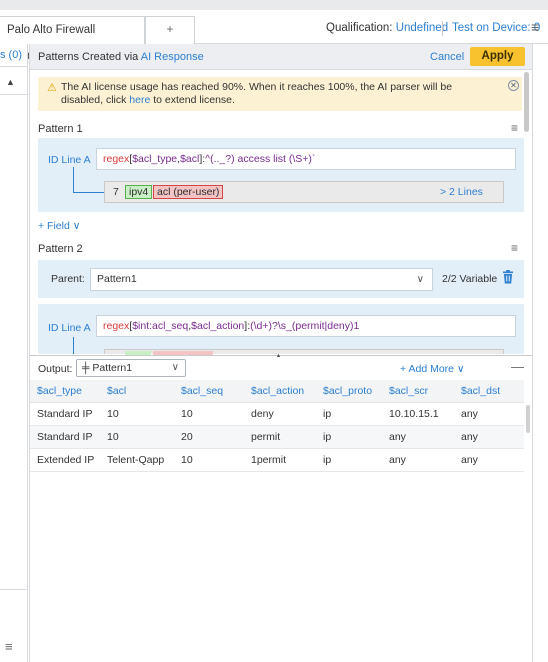 The width and height of the screenshot is (548, 662). What do you see at coordinates (517, 366) in the screenshot?
I see `minimize-icon: —` at bounding box center [517, 366].